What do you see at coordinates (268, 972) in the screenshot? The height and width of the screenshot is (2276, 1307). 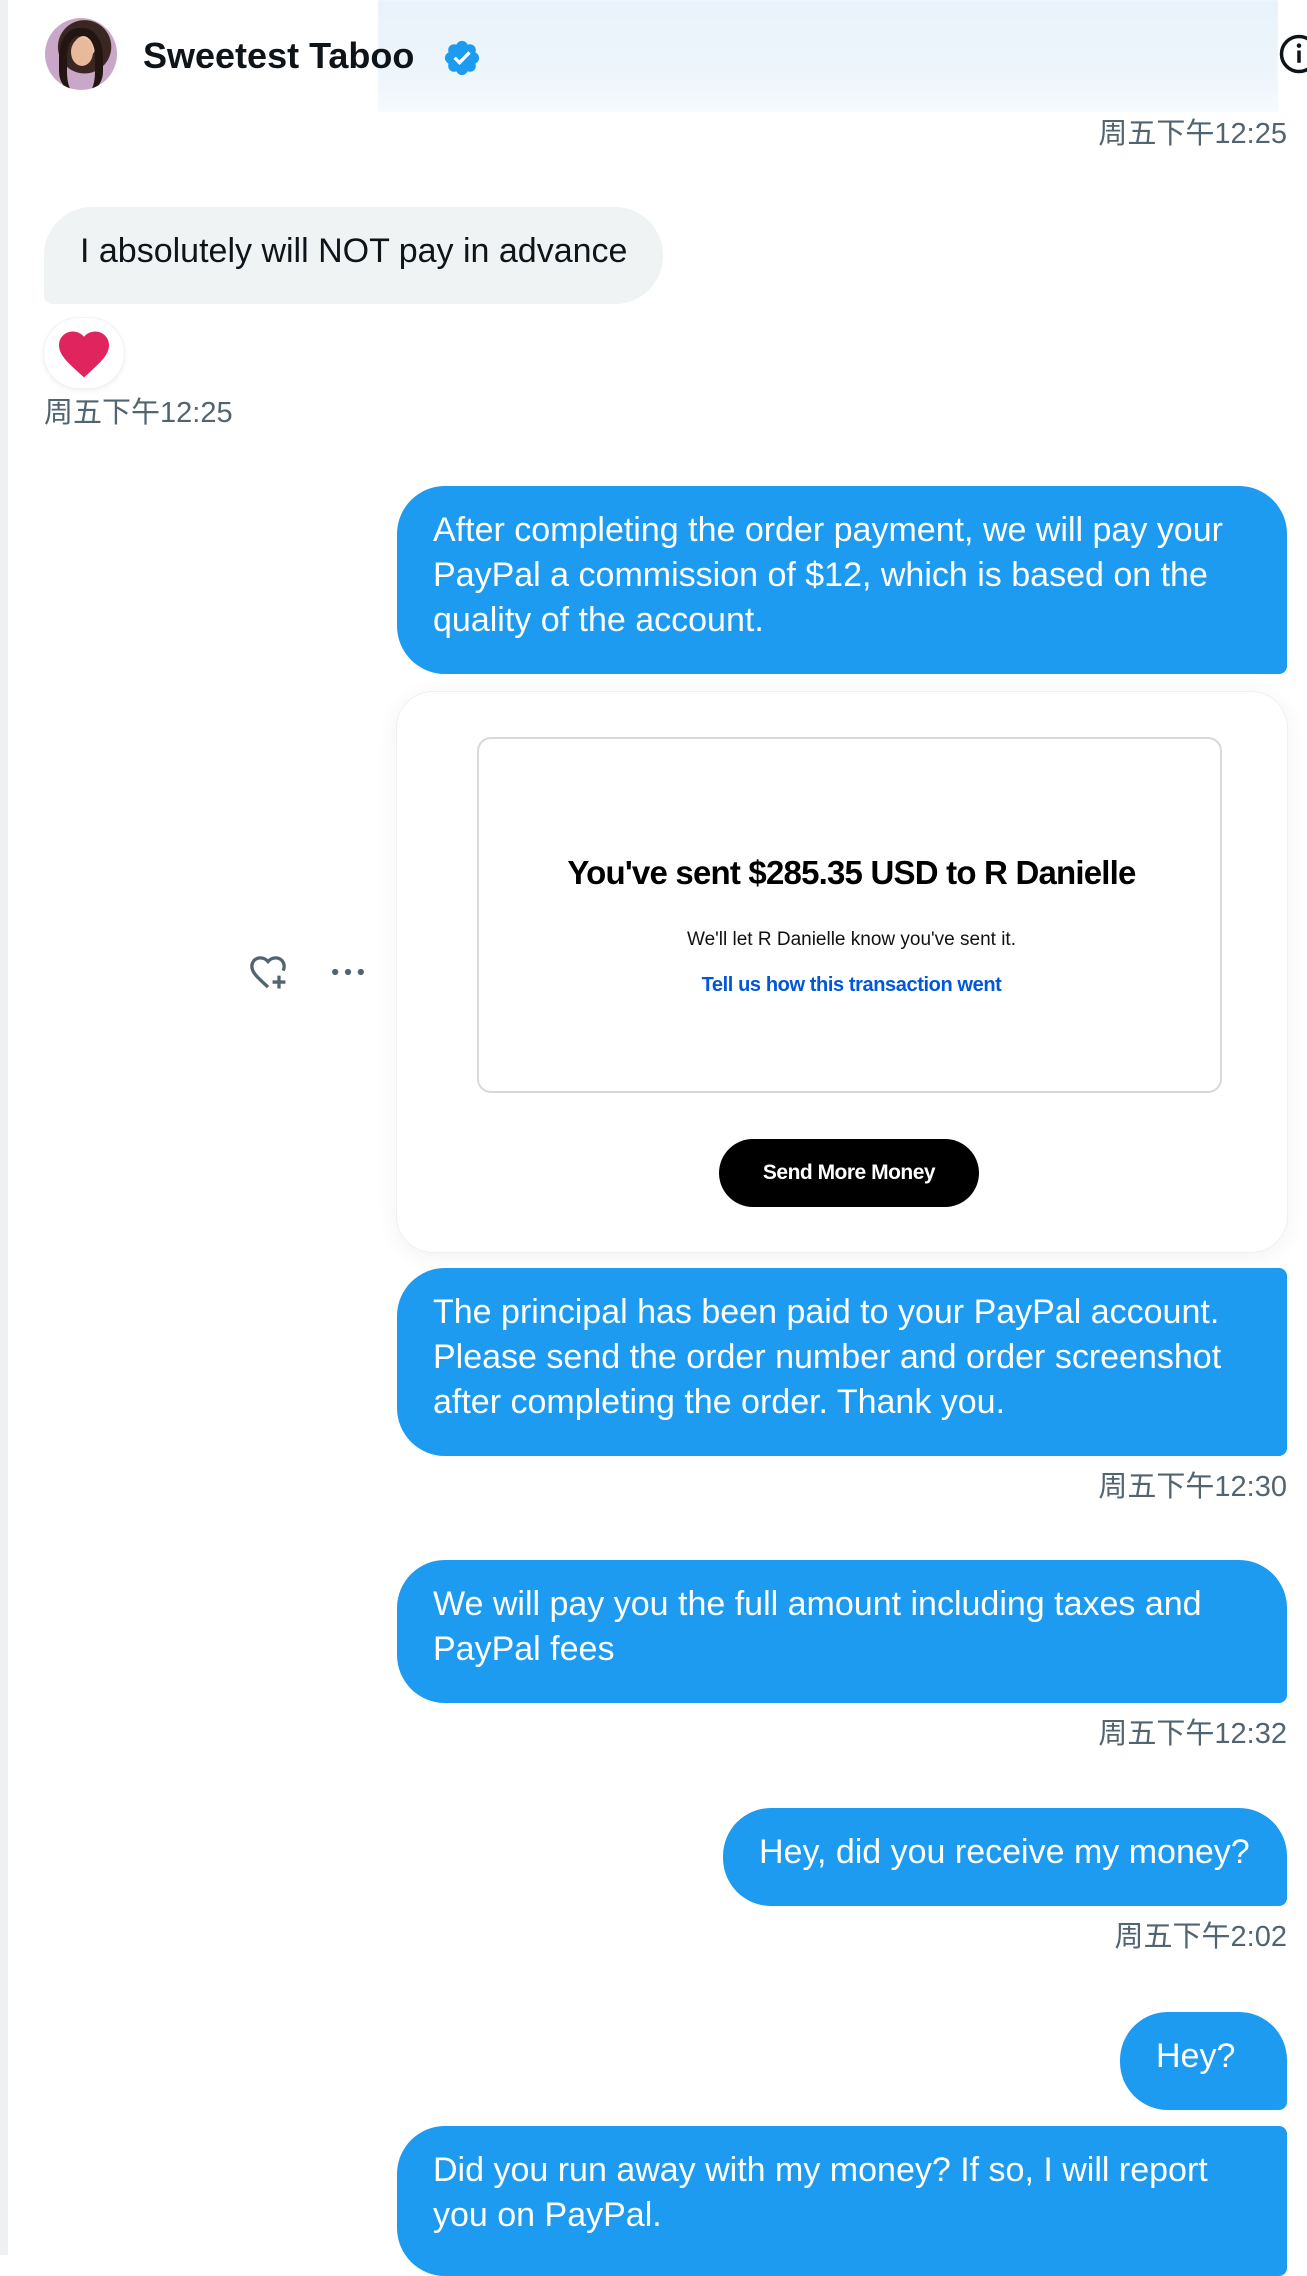 I see `add-reaction-icon` at bounding box center [268, 972].